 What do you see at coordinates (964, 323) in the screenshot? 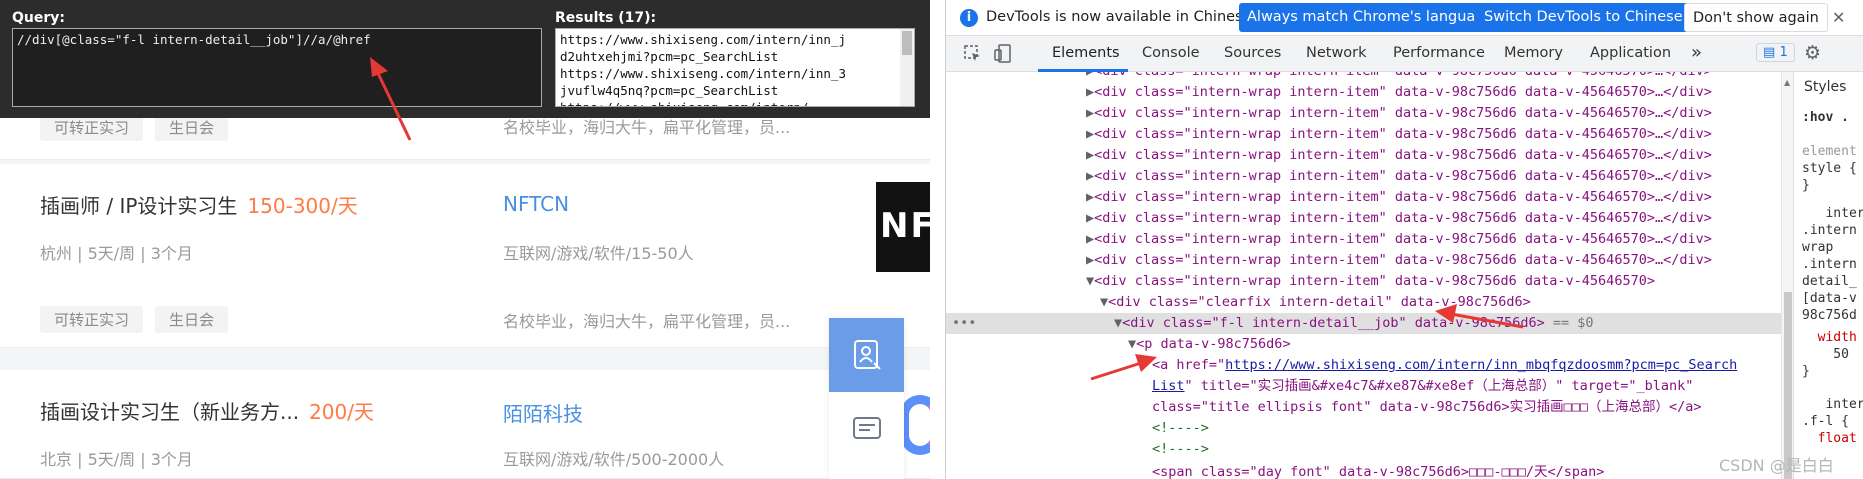
I see `row-menu-icon: •••` at bounding box center [964, 323].